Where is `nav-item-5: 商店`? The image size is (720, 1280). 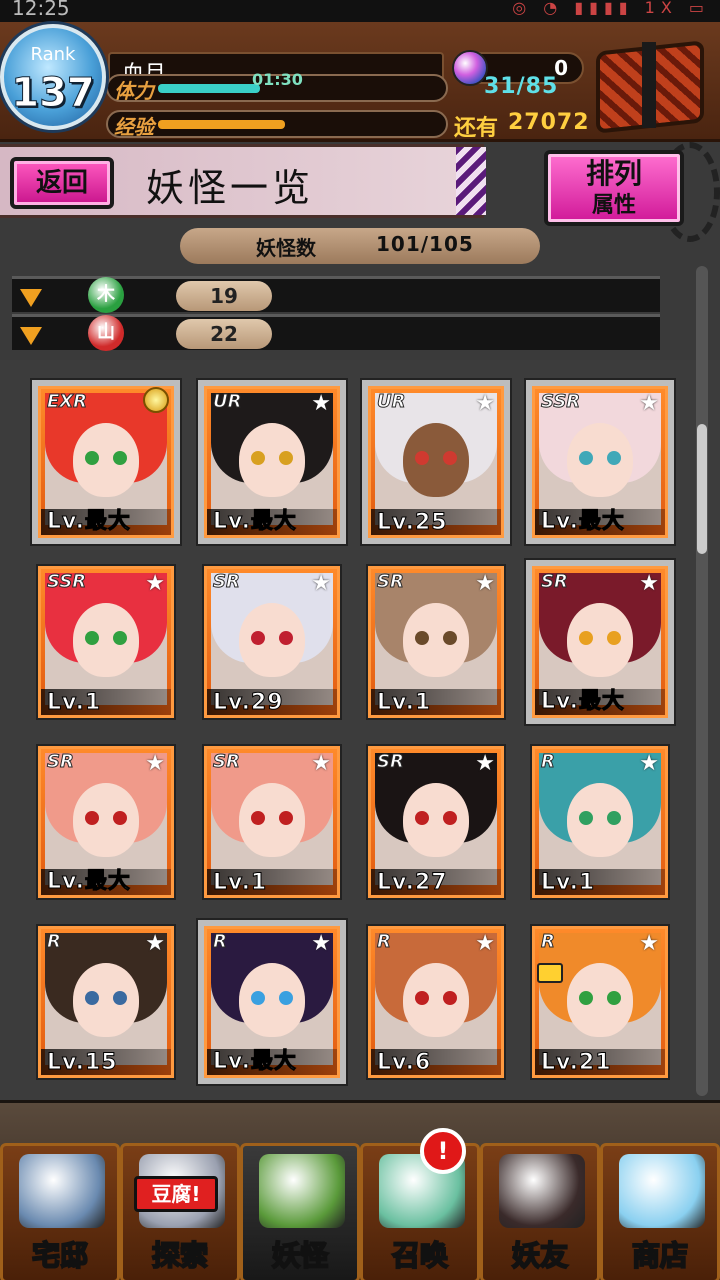
nav-item-5: 商店 is located at coordinates (660, 1211).